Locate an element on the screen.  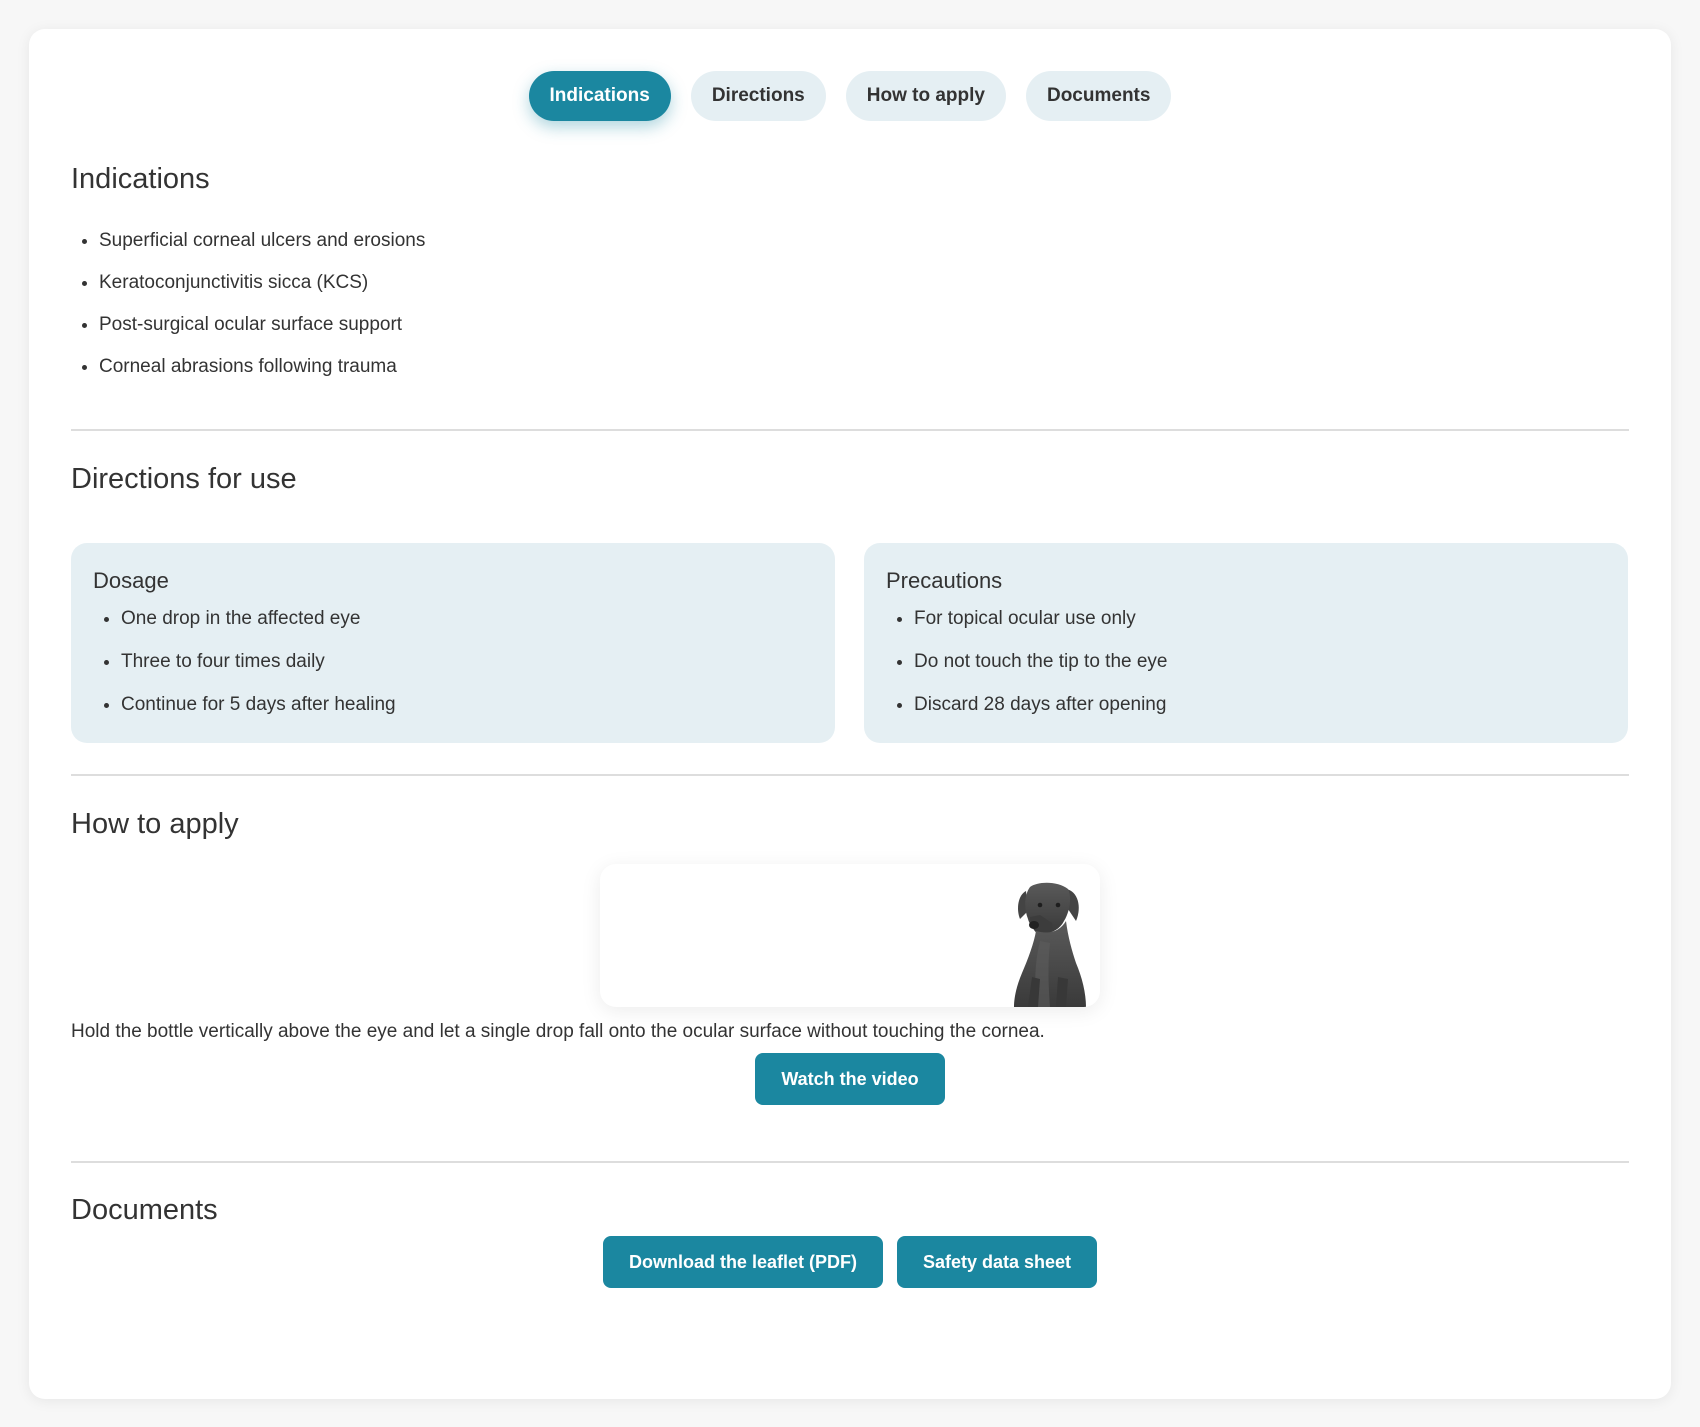
list-item: Continue for 5 days after healing is located at coordinates (467, 705).